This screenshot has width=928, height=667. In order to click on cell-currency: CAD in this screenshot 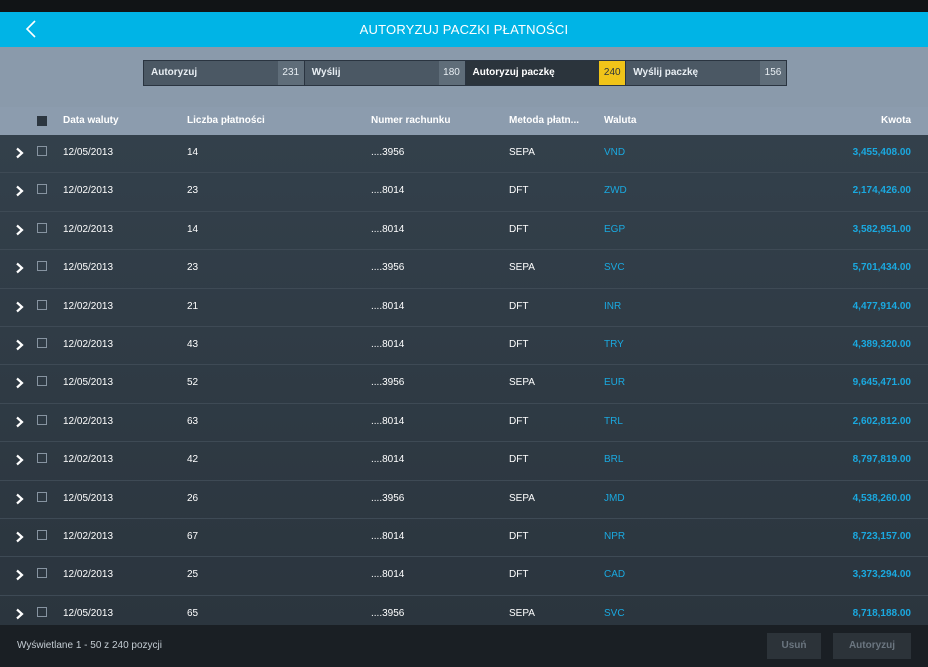, I will do `click(615, 575)`.